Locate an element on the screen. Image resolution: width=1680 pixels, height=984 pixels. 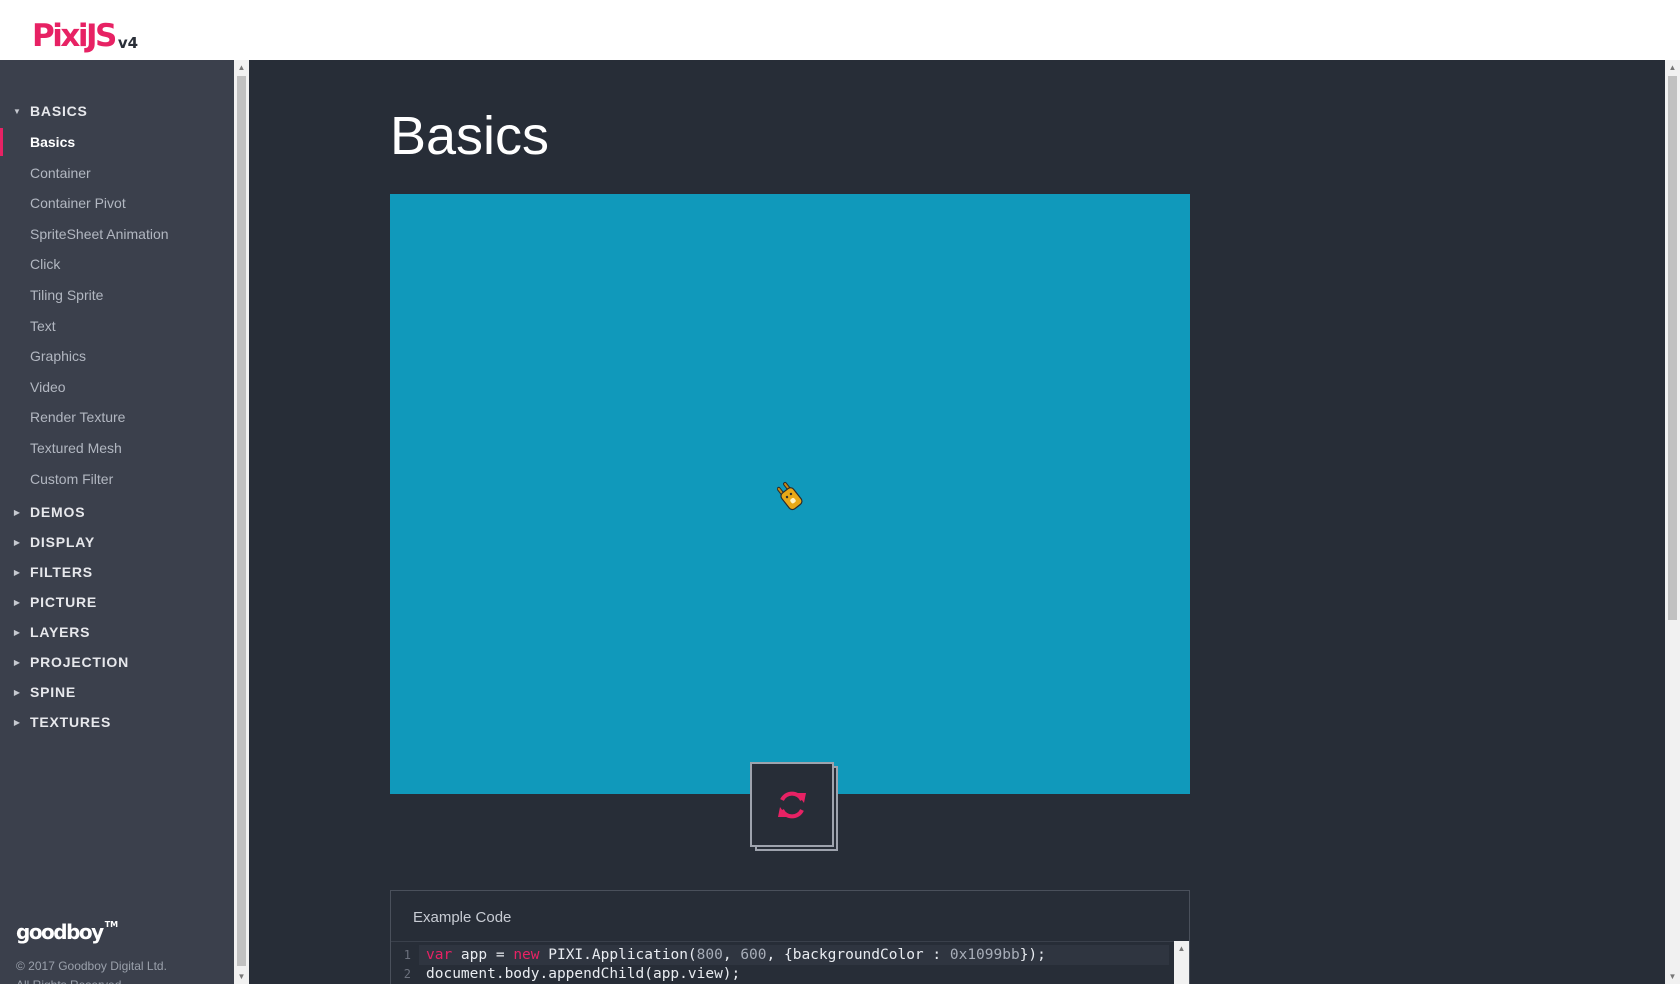
code-token: , {backgroundColor : is located at coordinates (858, 955).